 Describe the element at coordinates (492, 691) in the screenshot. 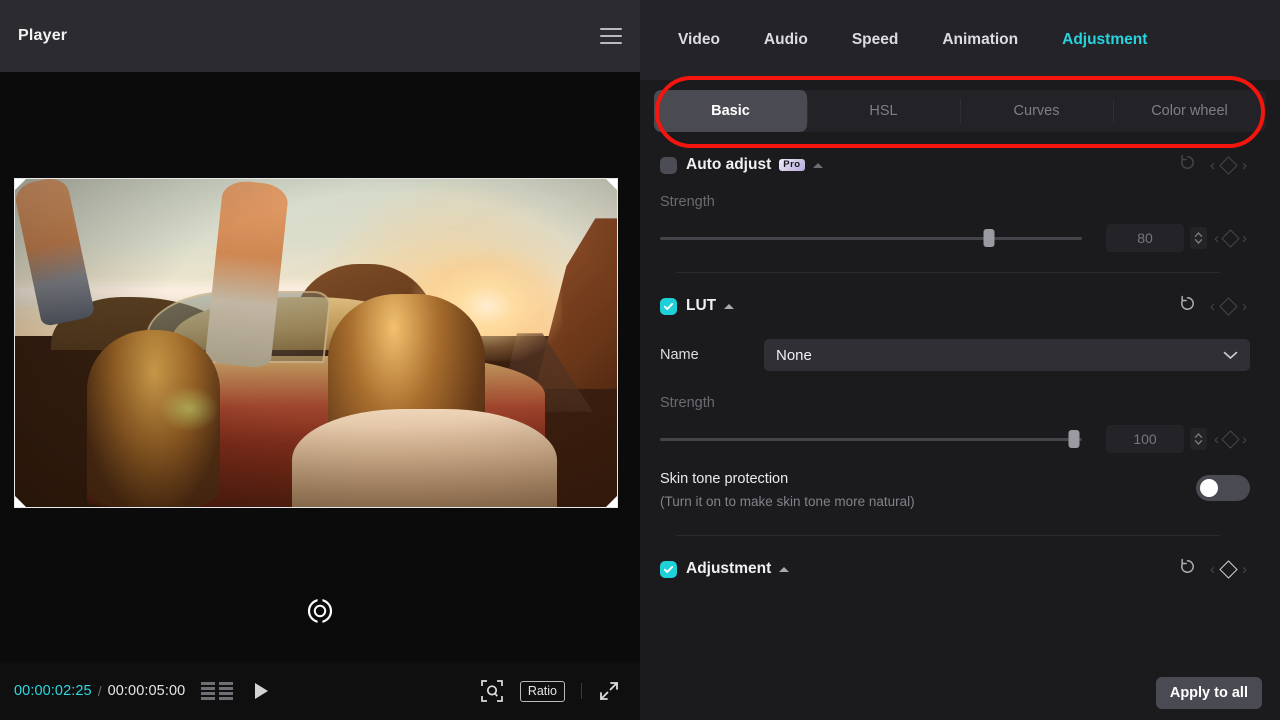

I see `zoom-fit-icon` at that location.